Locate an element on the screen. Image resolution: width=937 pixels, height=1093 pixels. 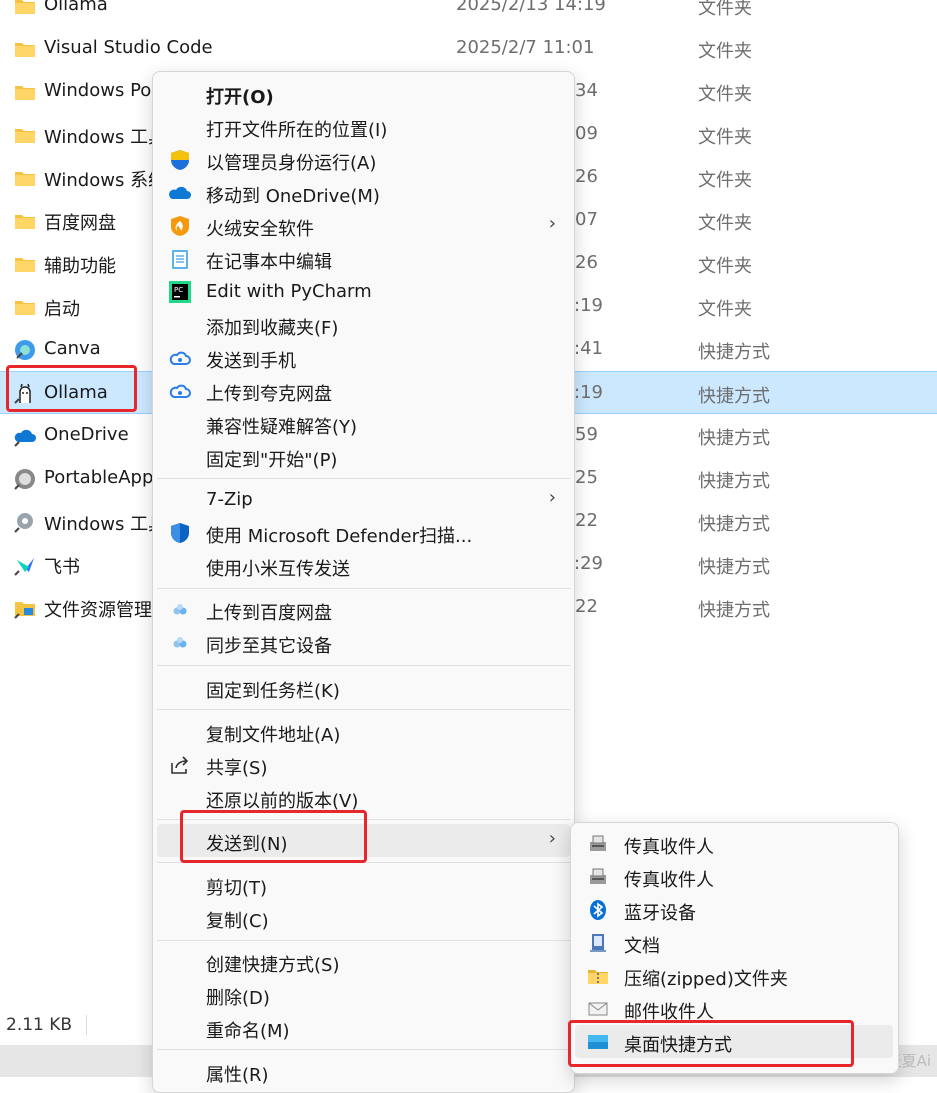
send-to-zip-folder: 压缩(zipped)文件夹 is located at coordinates (734, 975).